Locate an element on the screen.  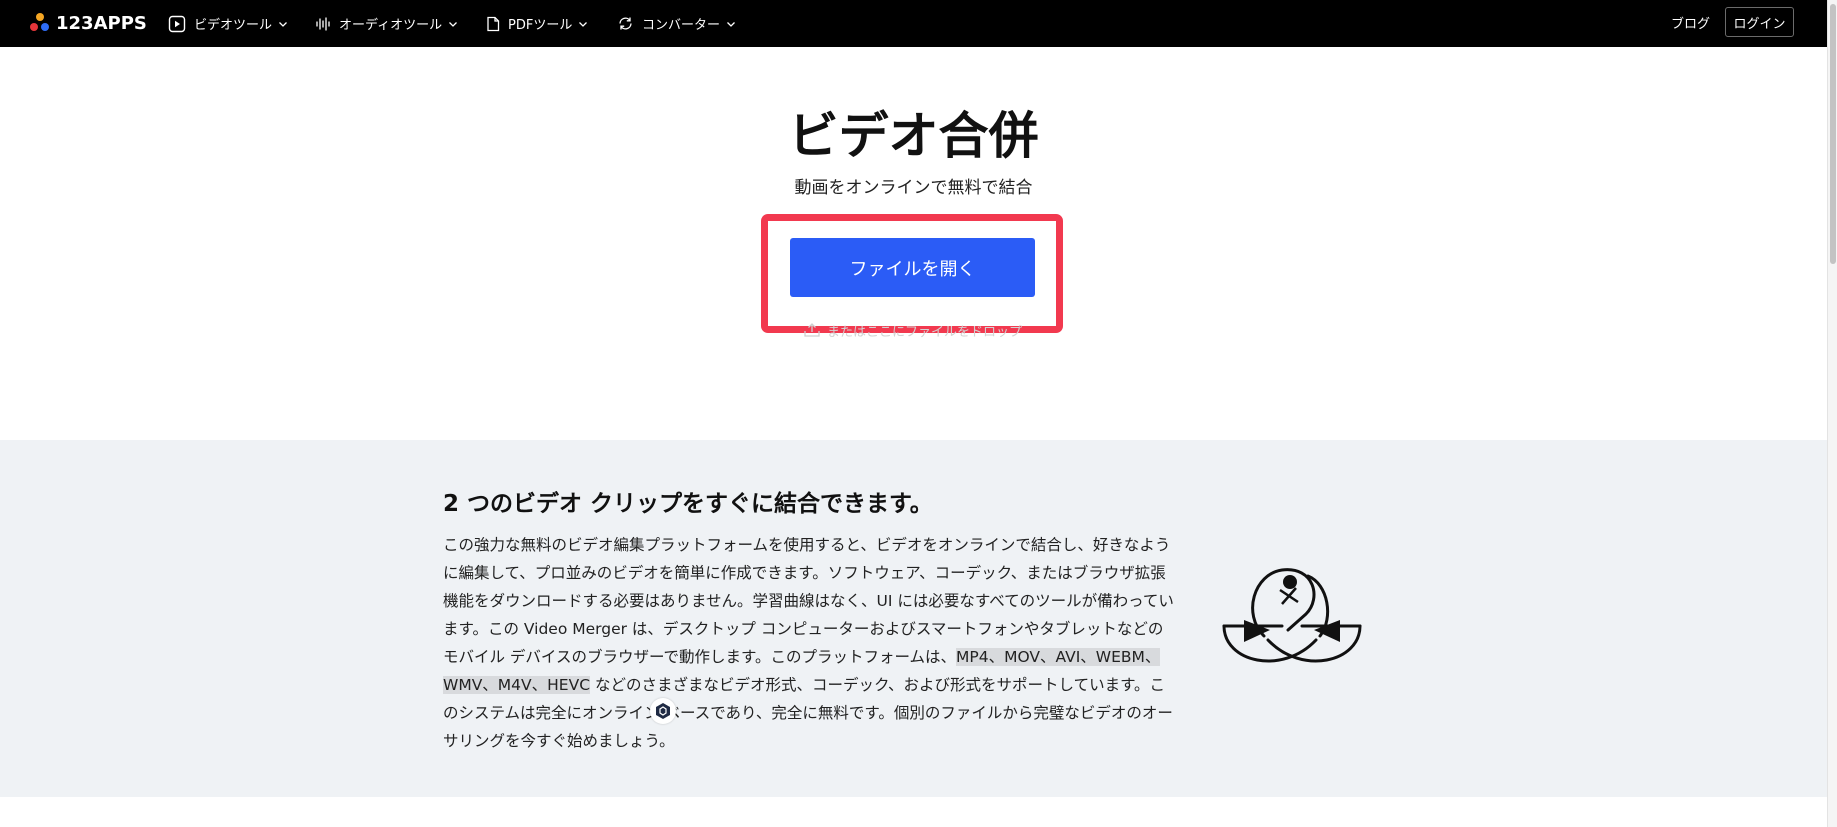
nav-converter: コンバーター is located at coordinates (676, 23).